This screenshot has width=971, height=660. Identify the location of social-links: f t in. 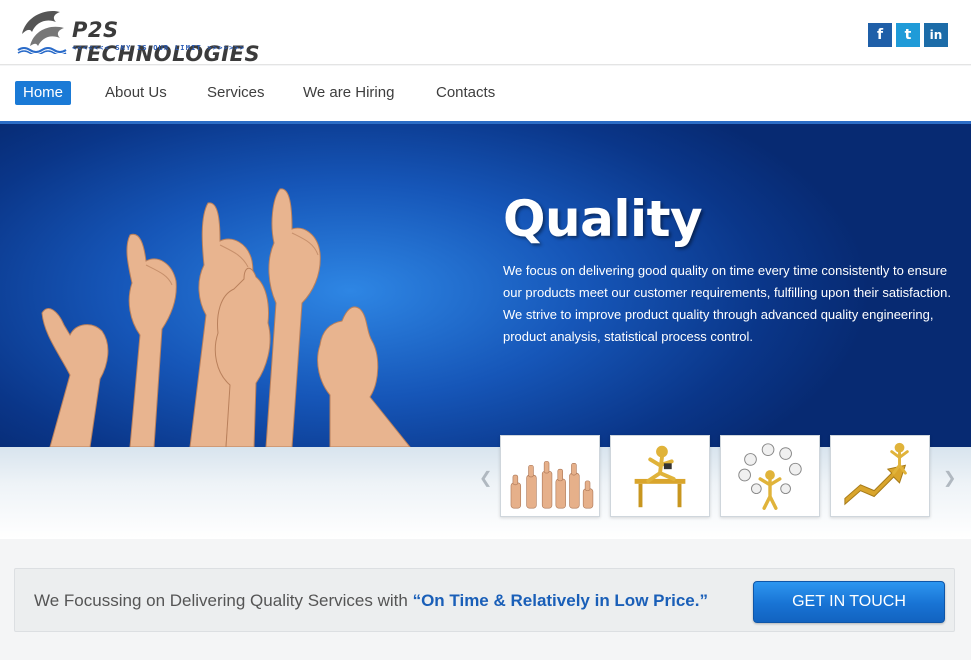
(908, 35).